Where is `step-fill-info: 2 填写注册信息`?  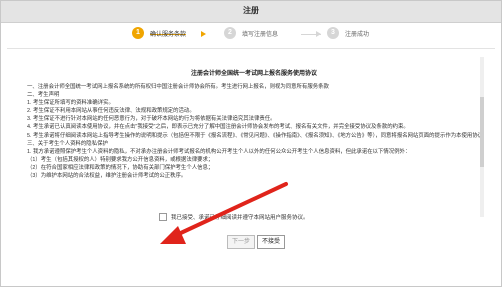
step-fill-info: 2 填写注册信息 is located at coordinates (251, 33).